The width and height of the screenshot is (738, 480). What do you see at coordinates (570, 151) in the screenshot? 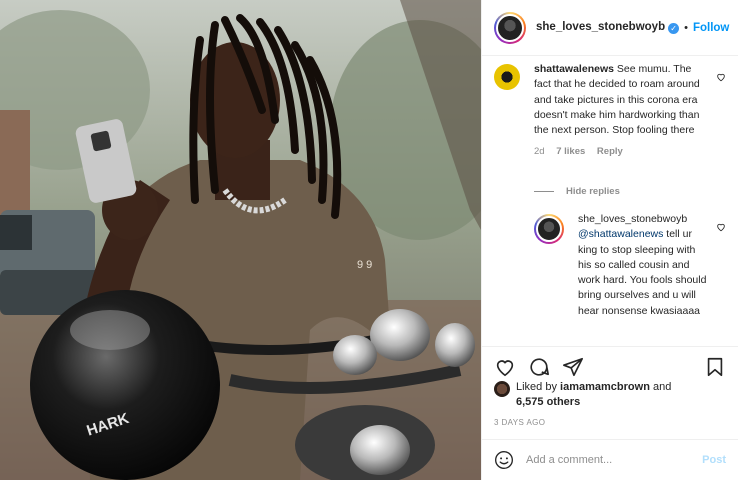
I see `comment-likes-count: 7 likes` at bounding box center [570, 151].